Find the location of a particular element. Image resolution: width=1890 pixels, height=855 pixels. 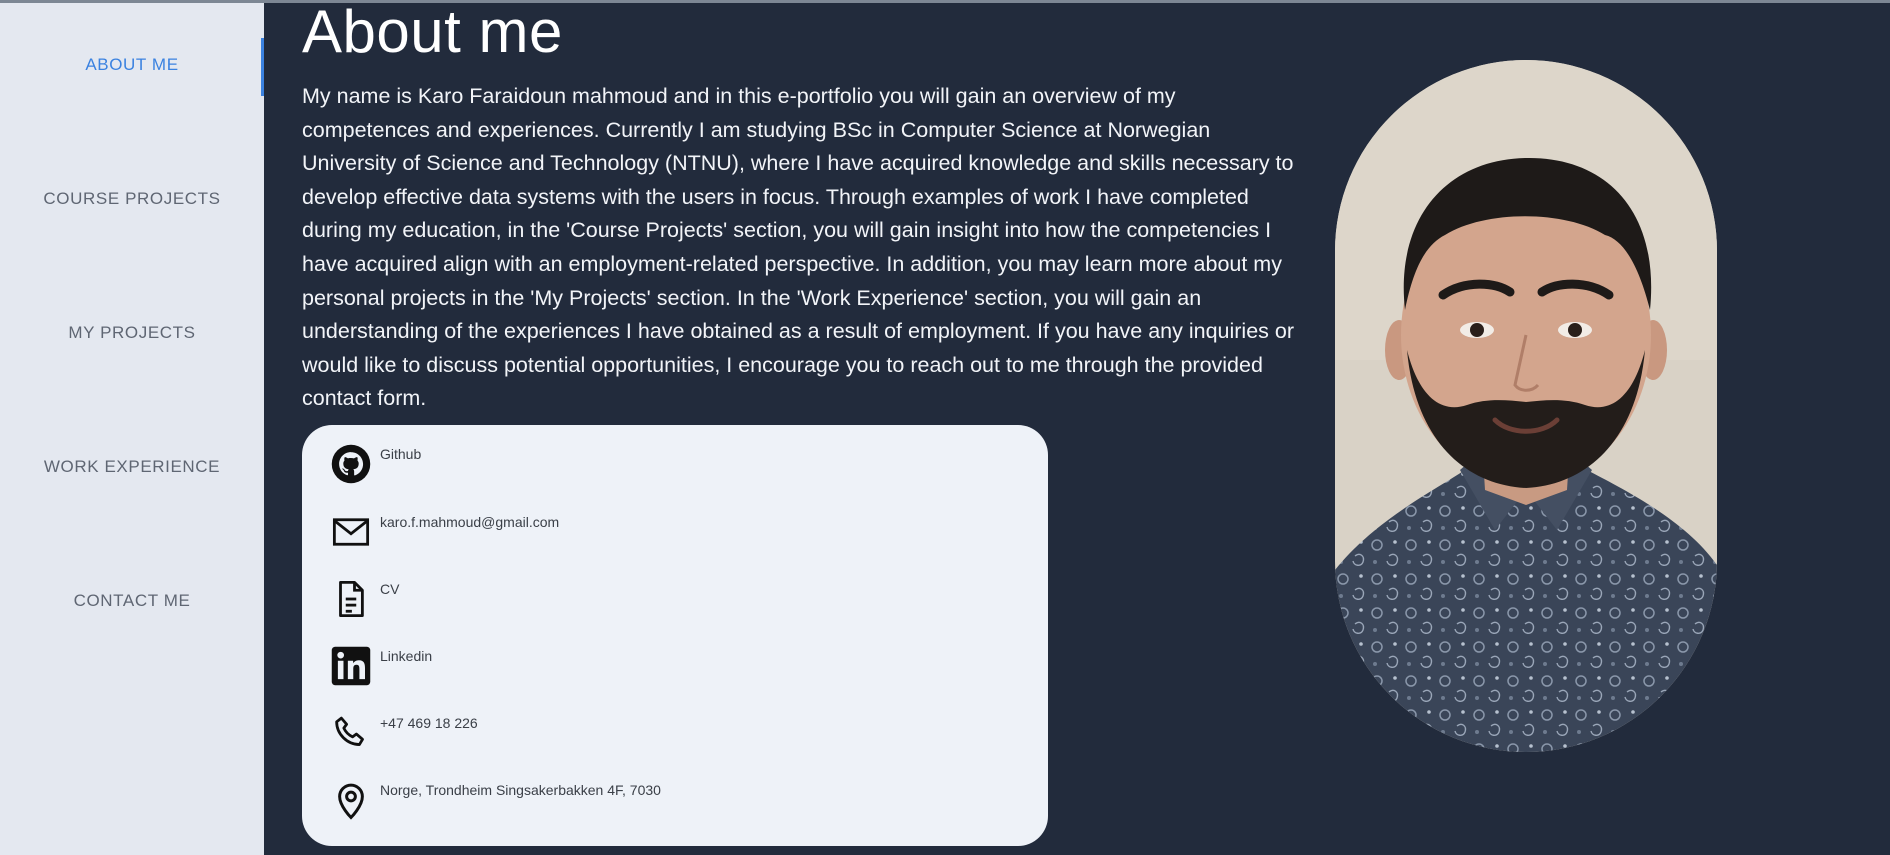

contact-label: Github is located at coordinates (401, 454).